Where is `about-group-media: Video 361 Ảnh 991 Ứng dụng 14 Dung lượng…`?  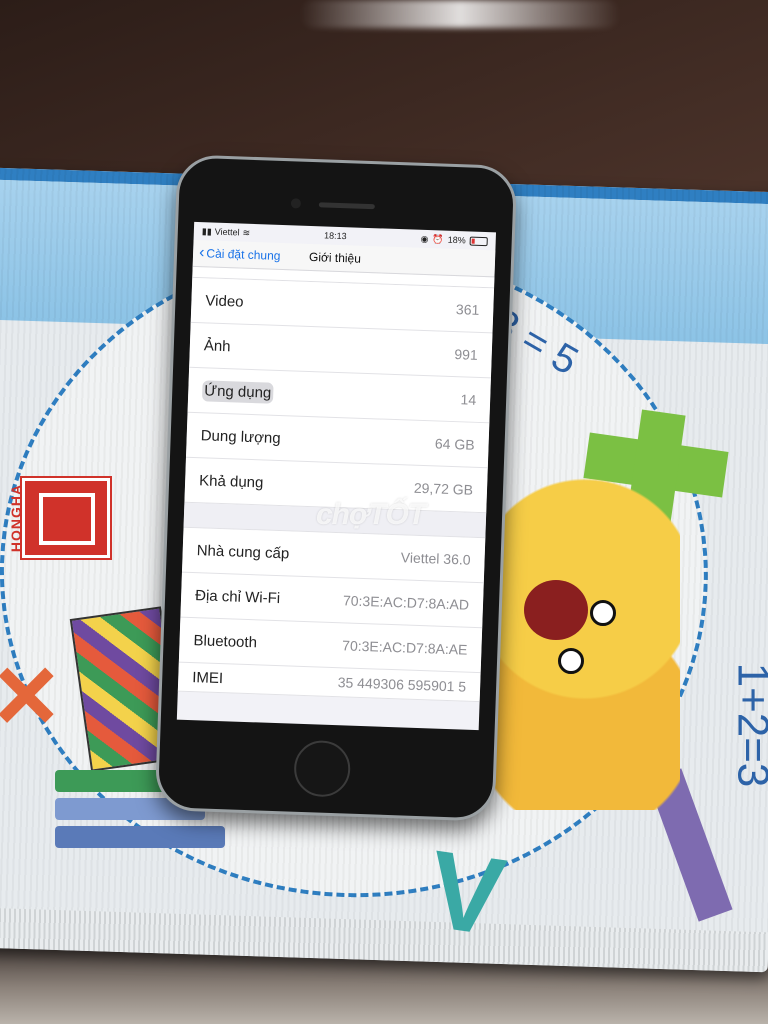 about-group-media: Video 361 Ảnh 991 Ứng dụng 14 Dung lượng… is located at coordinates (339, 395).